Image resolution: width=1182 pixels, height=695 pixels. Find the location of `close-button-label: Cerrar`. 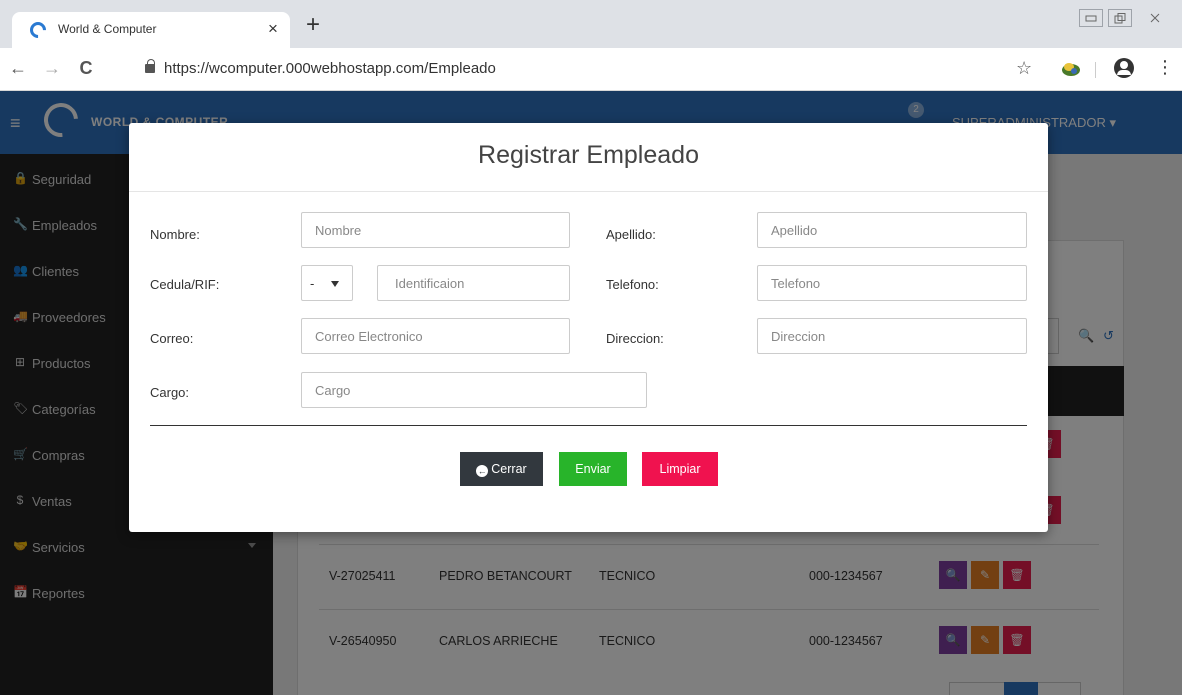

close-button-label: Cerrar is located at coordinates (509, 469).